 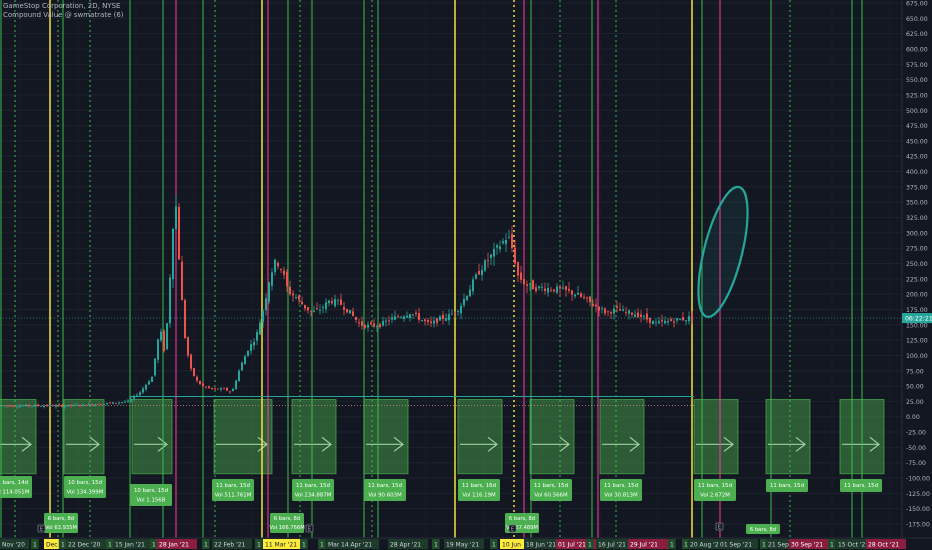 What do you see at coordinates (551, 490) in the screenshot?
I see `box-label: 11 bars, 15d Vol 60.566M` at bounding box center [551, 490].